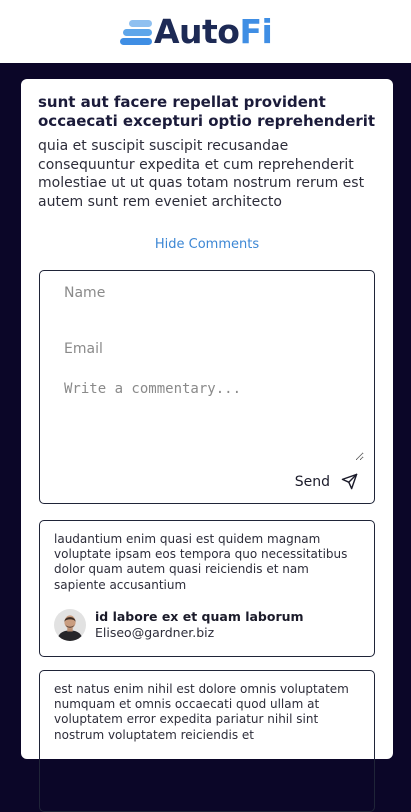 The image size is (411, 812). What do you see at coordinates (207, 244) in the screenshot?
I see `hide-comments-link: Hide Comments` at bounding box center [207, 244].